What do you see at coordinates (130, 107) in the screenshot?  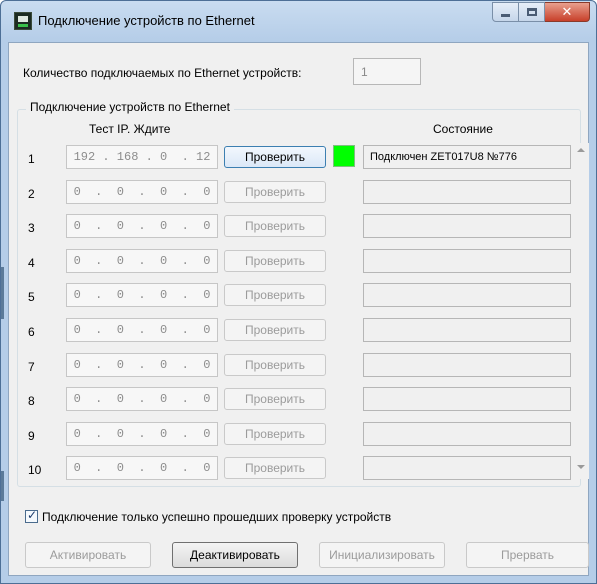 I see `group-title: Подключение устройств по Ethernet` at bounding box center [130, 107].